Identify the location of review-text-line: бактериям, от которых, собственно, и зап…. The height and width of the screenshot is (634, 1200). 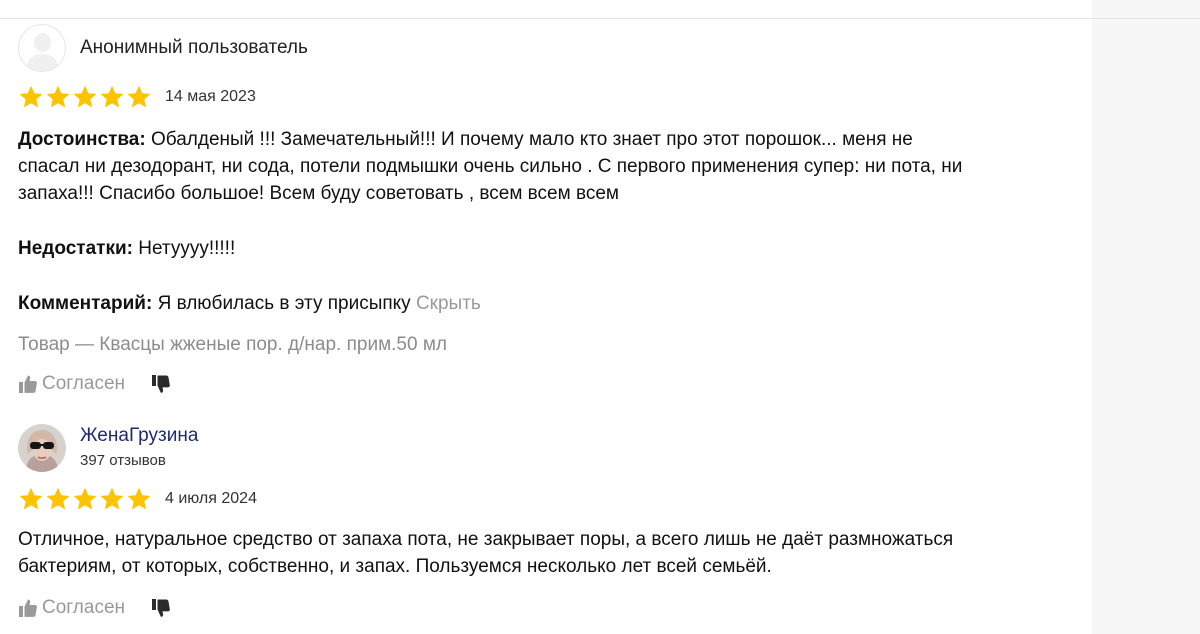
(395, 566).